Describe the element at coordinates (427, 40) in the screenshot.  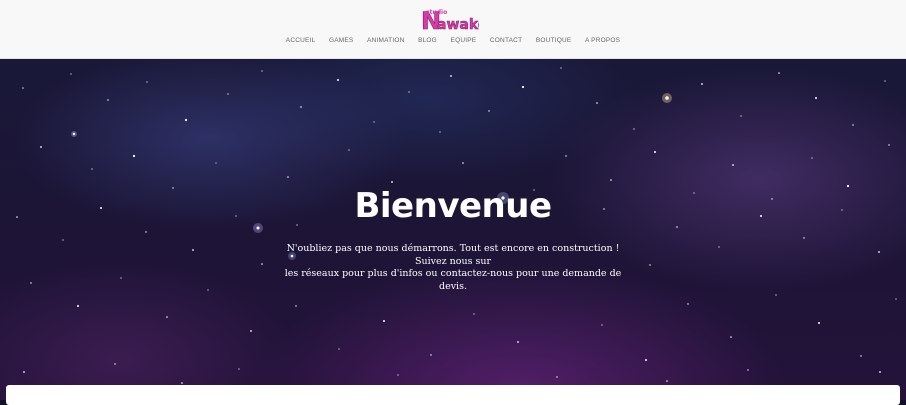
I see `nav-blog: BLOG` at that location.